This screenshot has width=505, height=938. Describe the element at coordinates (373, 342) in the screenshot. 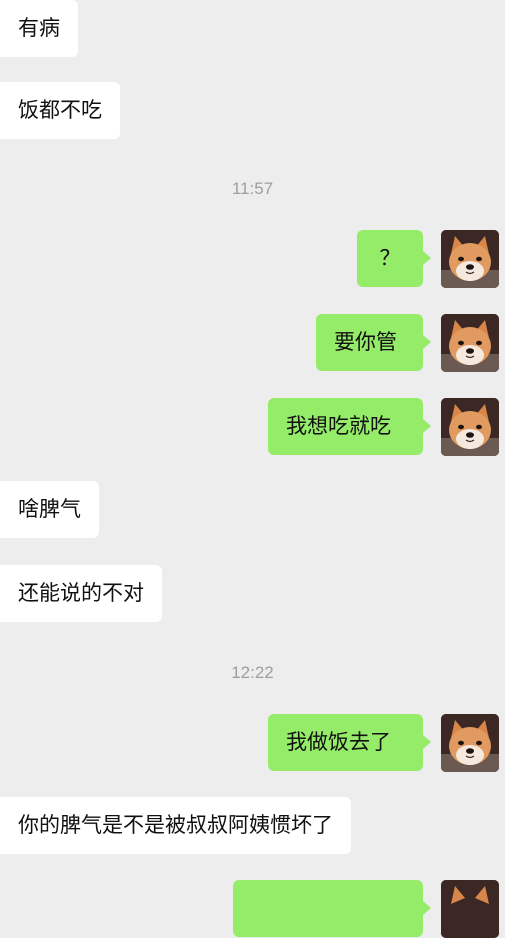

I see `outgoing-message-bubble: 要你管` at that location.